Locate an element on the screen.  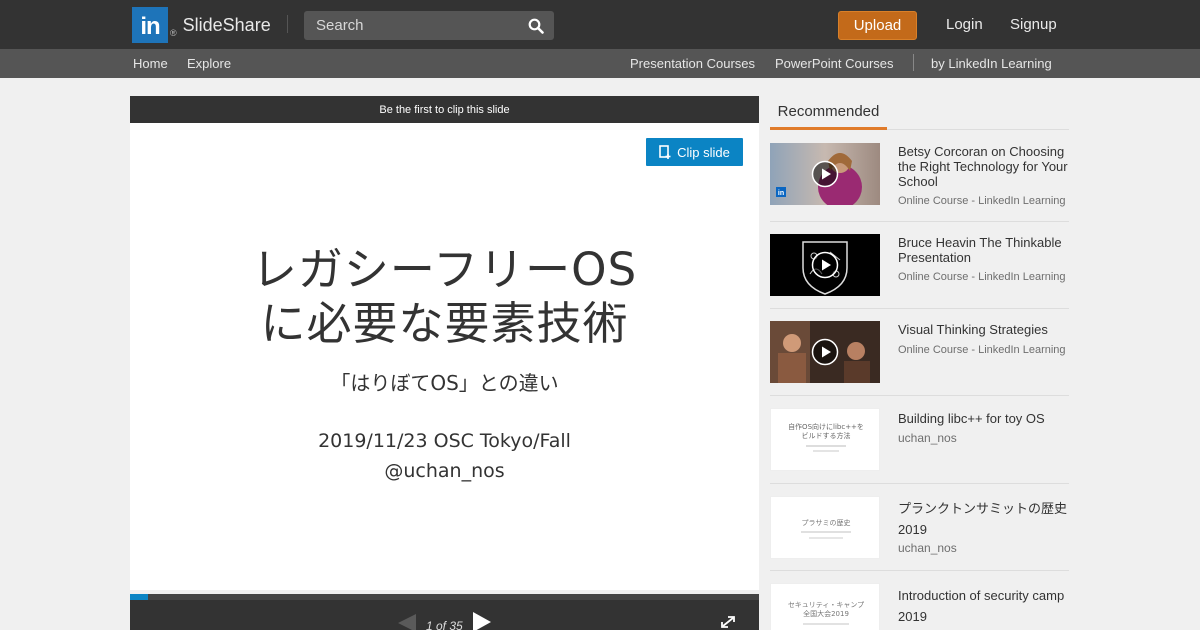
slide-thumbnail: 自作OS向けにlibc++を ビルドする方法 is located at coordinates (825, 439).